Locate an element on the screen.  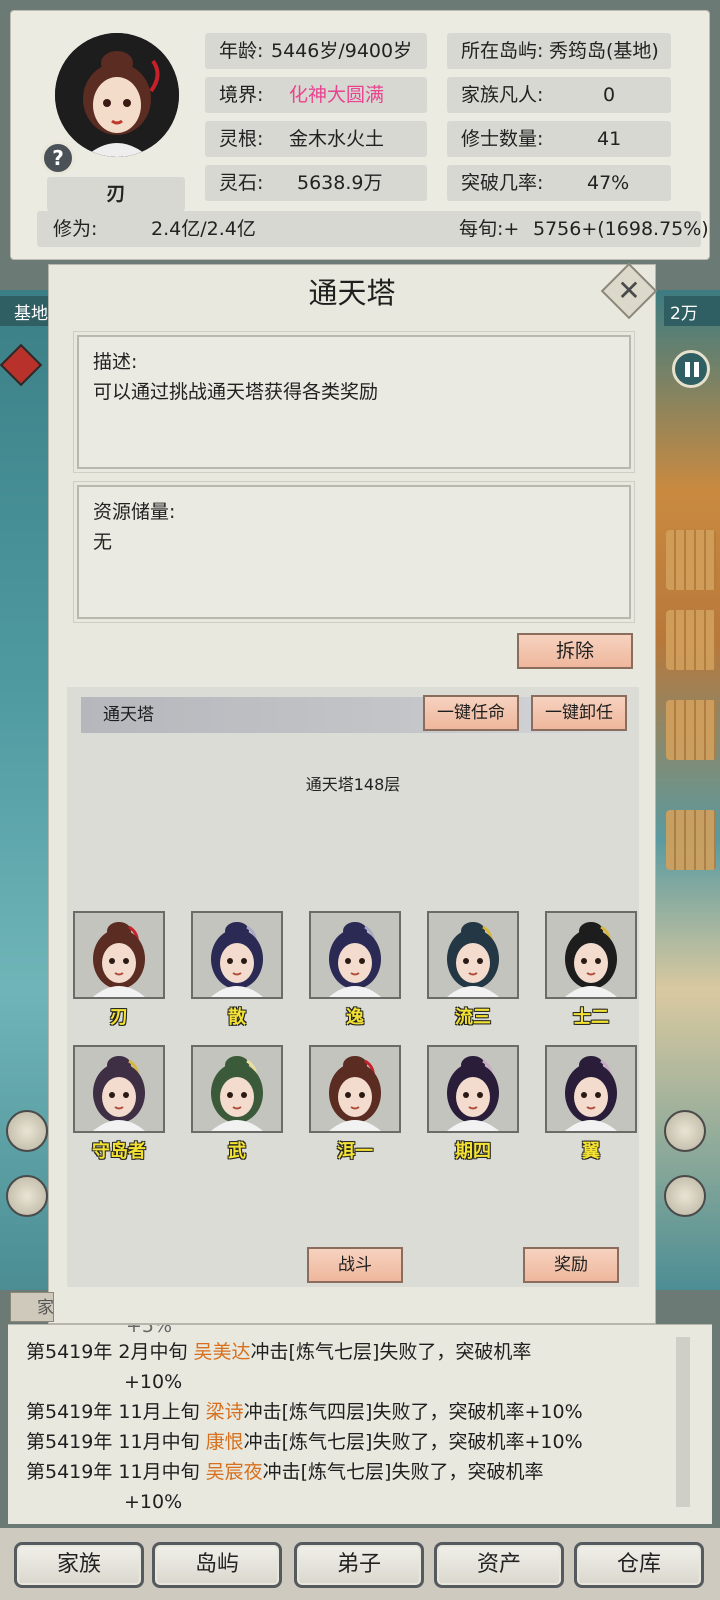
player-portrait-icon is located at coordinates (117, 95).